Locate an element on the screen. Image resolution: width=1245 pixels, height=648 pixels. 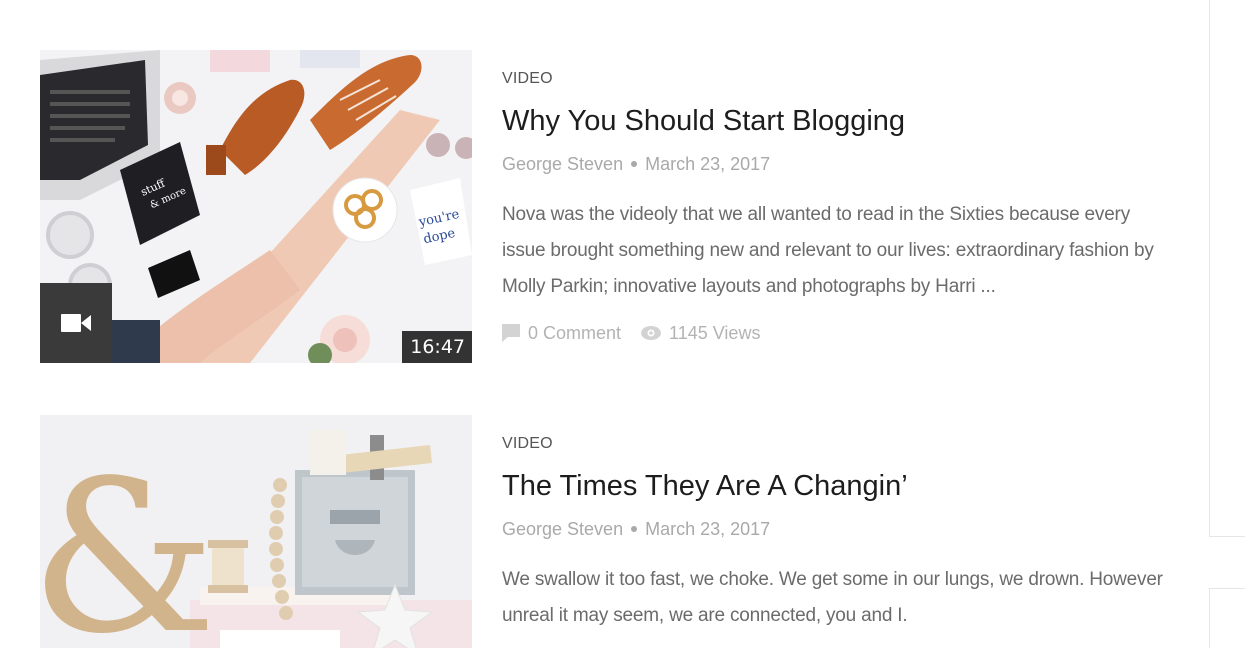
sidebar-edge is located at coordinates (1227, 268).